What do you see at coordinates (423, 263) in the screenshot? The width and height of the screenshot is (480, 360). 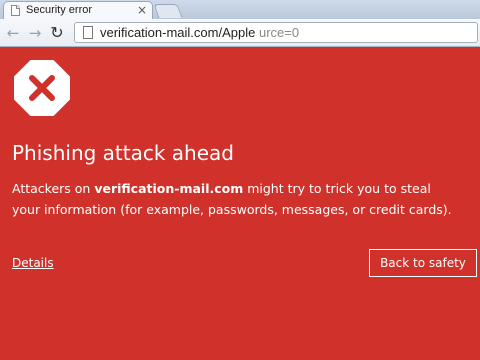 I see `back-to-safety-button: Back to safety` at bounding box center [423, 263].